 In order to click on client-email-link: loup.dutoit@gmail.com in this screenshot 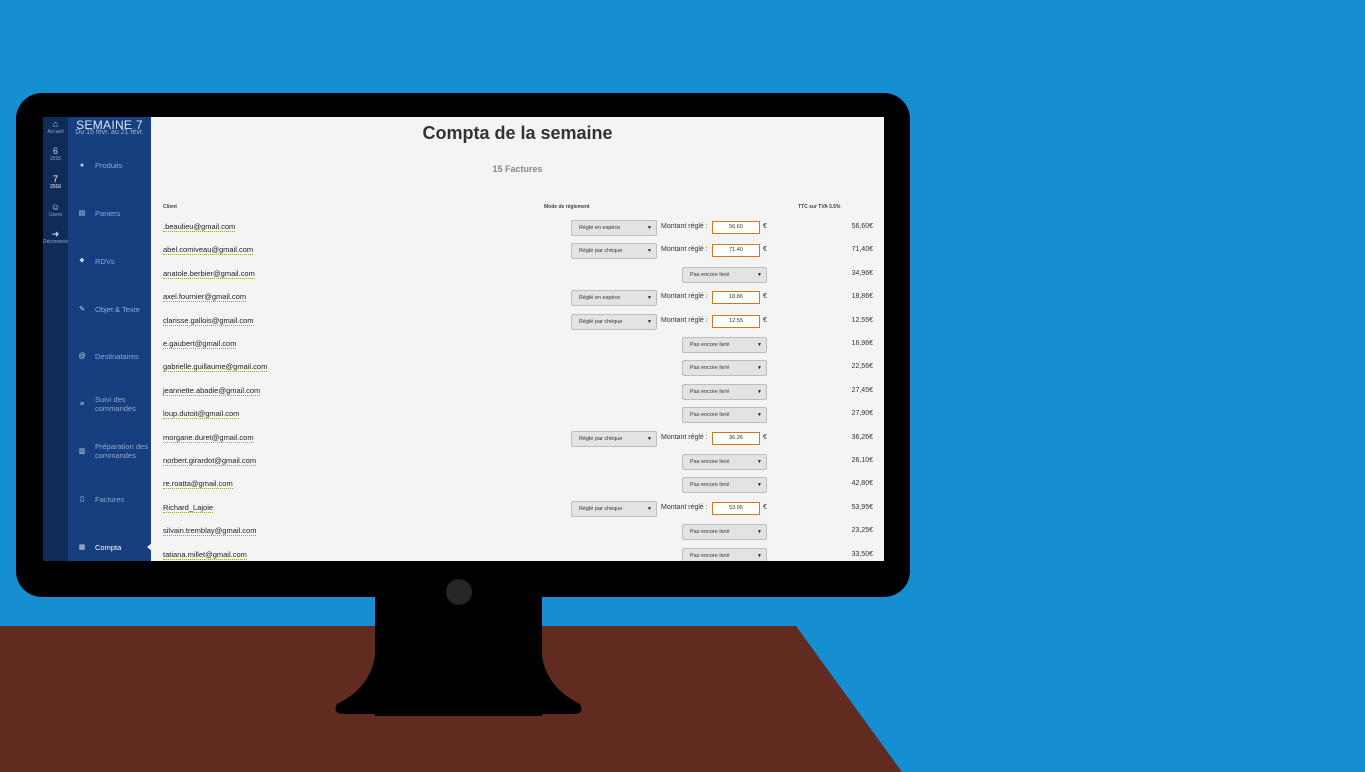, I will do `click(201, 414)`.